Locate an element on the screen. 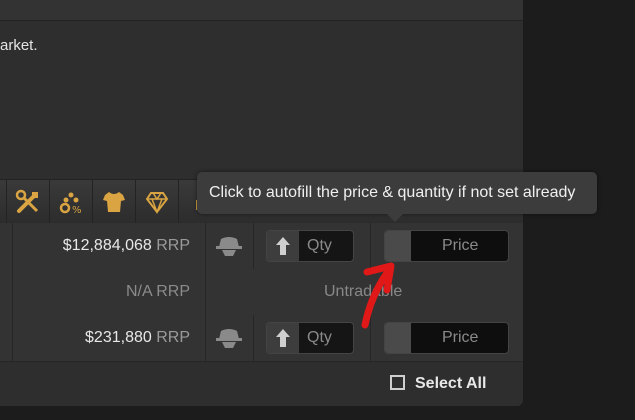 This screenshot has height=420, width=635. description-text: arket. is located at coordinates (19, 45).